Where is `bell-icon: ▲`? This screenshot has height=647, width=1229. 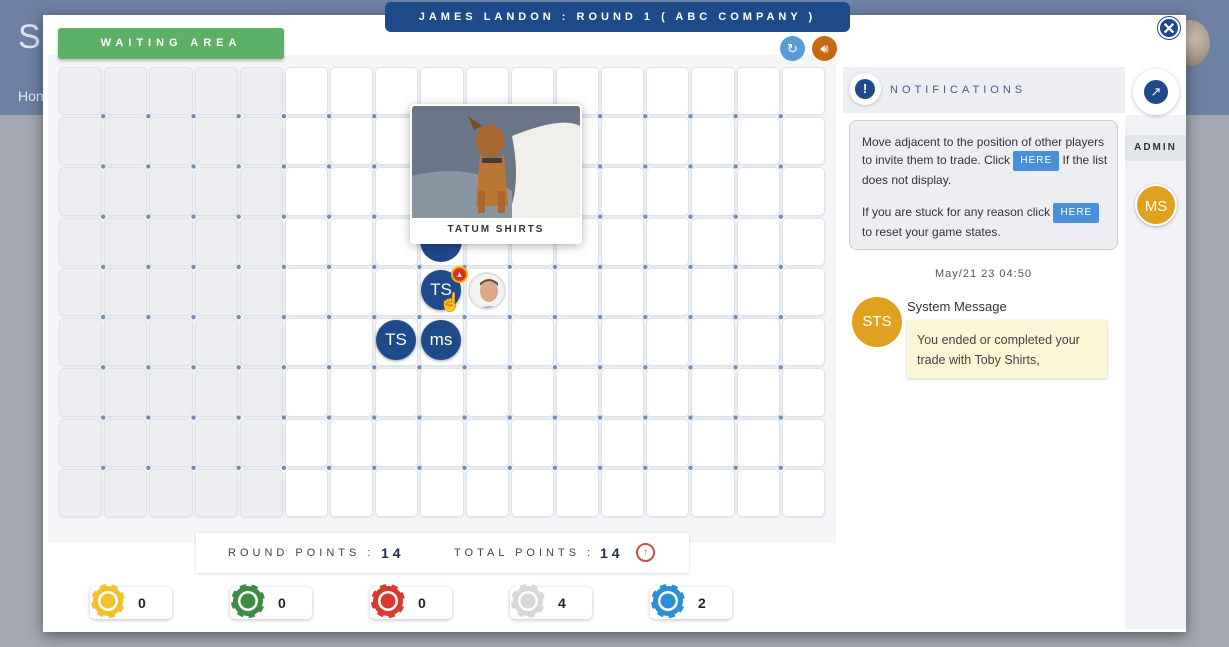
bell-icon: ▲ is located at coordinates (459, 274).